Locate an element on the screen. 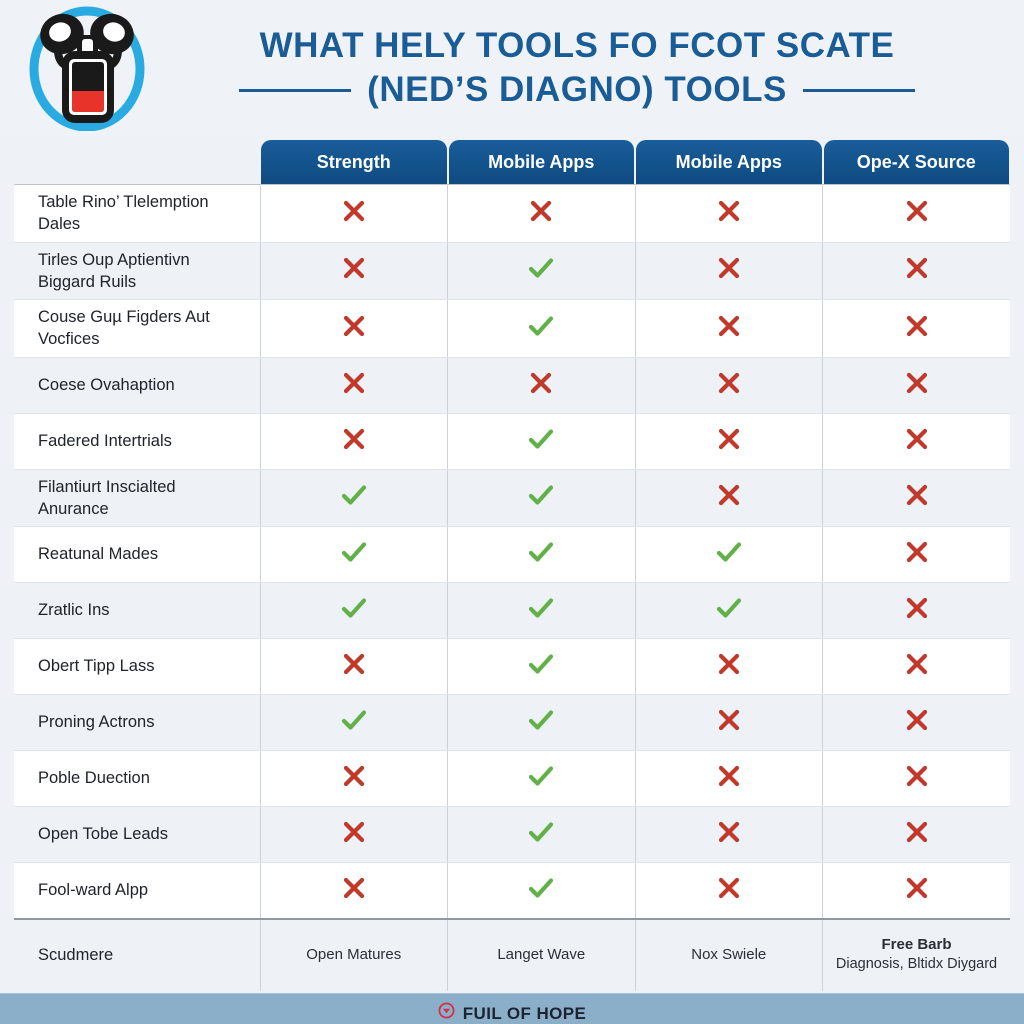  row-label: Obert Tipp Lass is located at coordinates (137, 667).